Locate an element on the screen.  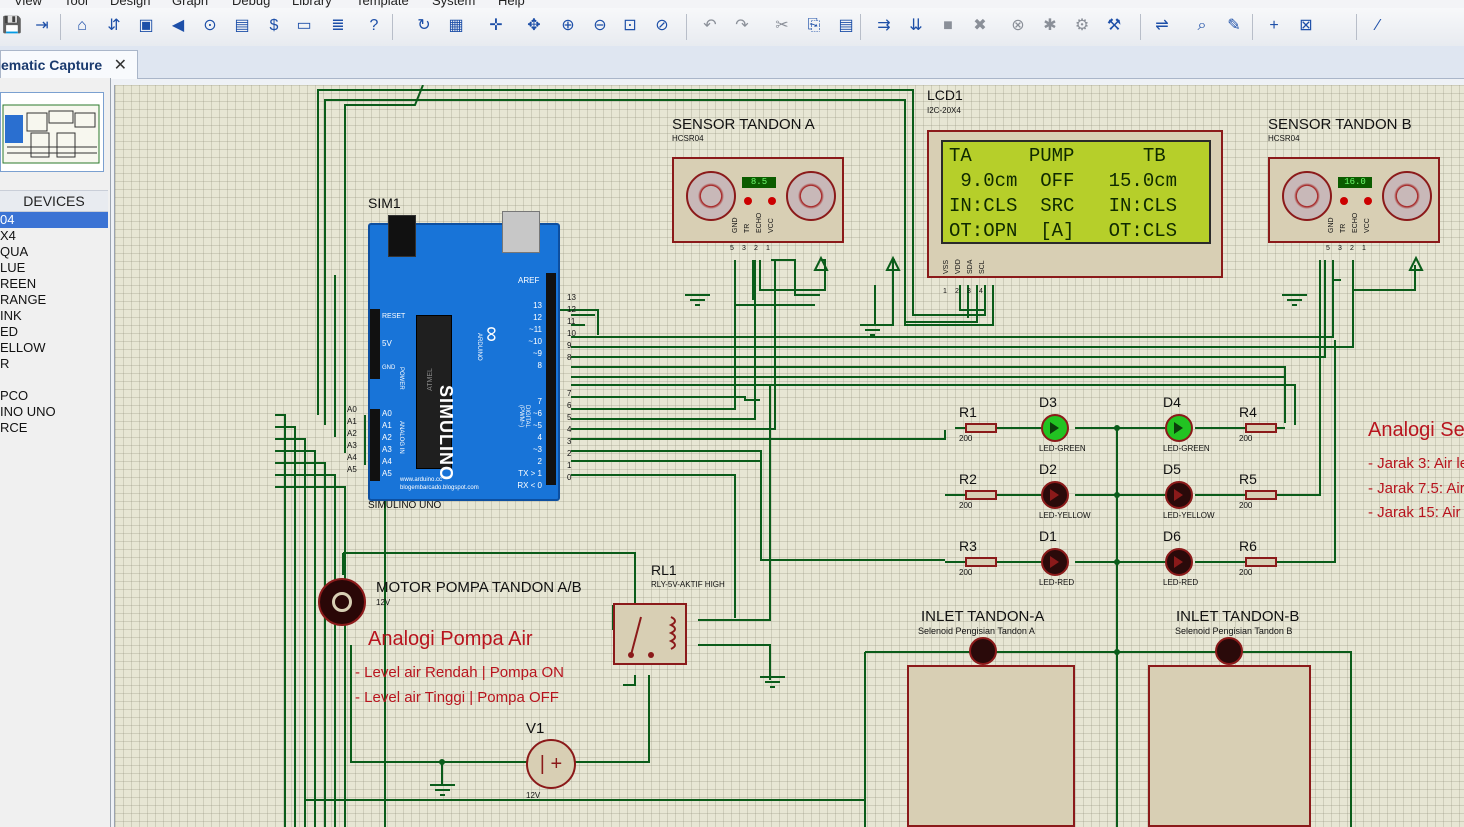
origin-icon: ✛ is located at coordinates (496, 26).